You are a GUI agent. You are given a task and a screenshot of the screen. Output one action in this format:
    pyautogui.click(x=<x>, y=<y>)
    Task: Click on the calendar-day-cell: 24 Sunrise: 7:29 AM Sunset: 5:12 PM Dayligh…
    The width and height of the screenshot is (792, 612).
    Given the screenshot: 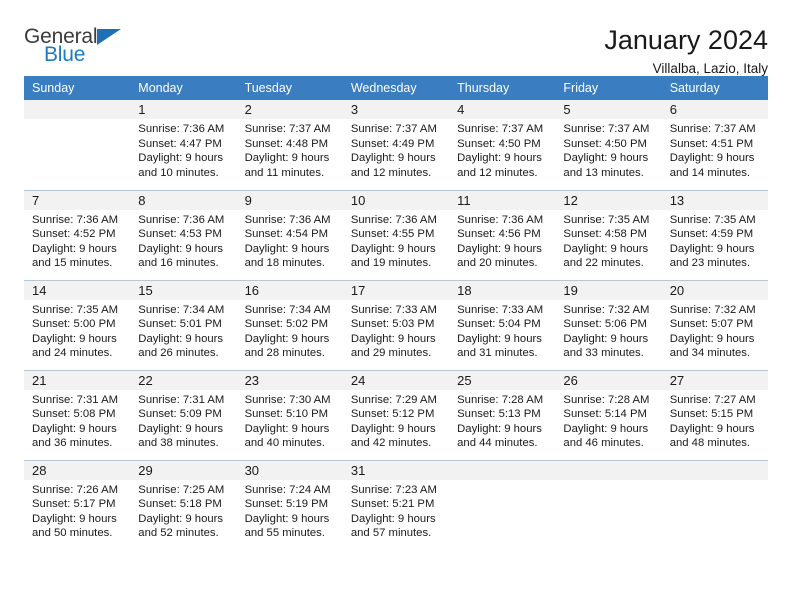 What is the action you would take?
    pyautogui.click(x=396, y=414)
    